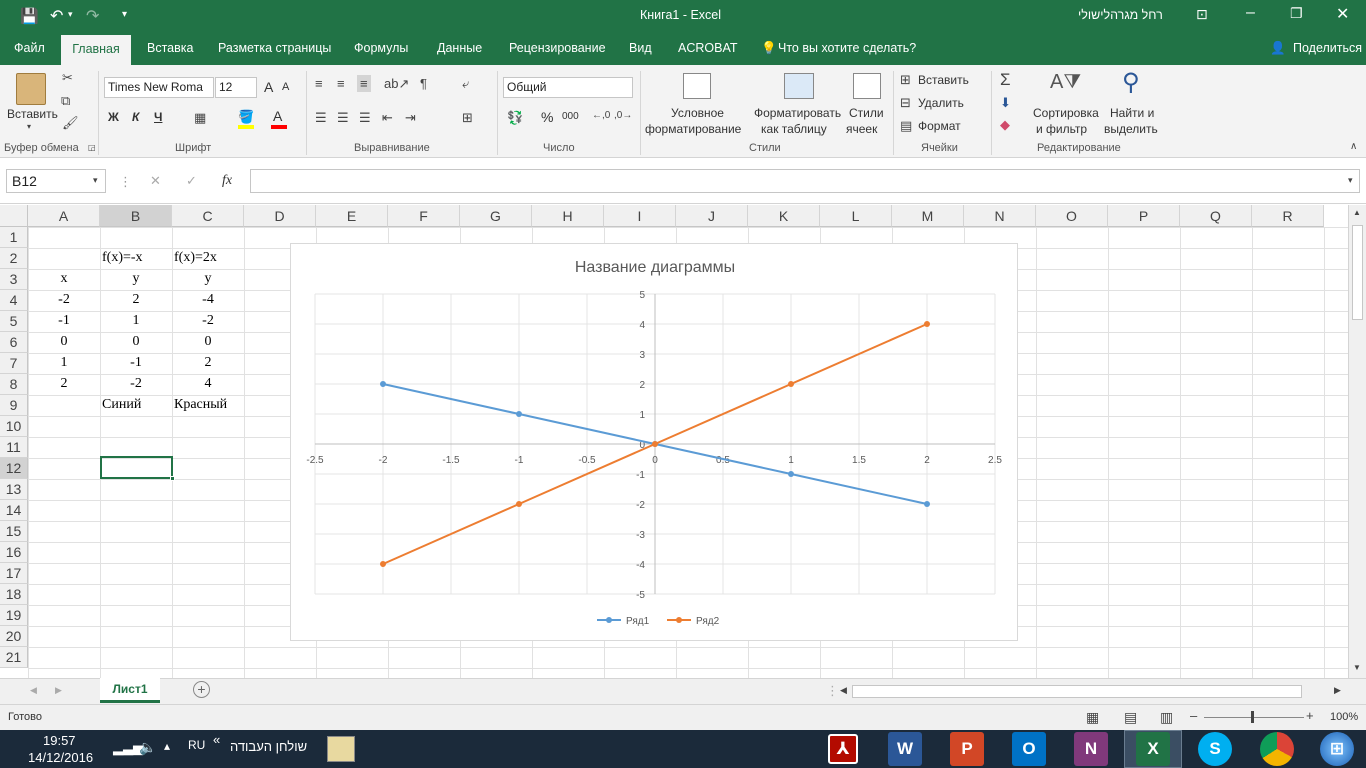 This screenshot has height=768, width=1366. I want to click on paste-dropdown-icon: ▾, so click(29, 127).